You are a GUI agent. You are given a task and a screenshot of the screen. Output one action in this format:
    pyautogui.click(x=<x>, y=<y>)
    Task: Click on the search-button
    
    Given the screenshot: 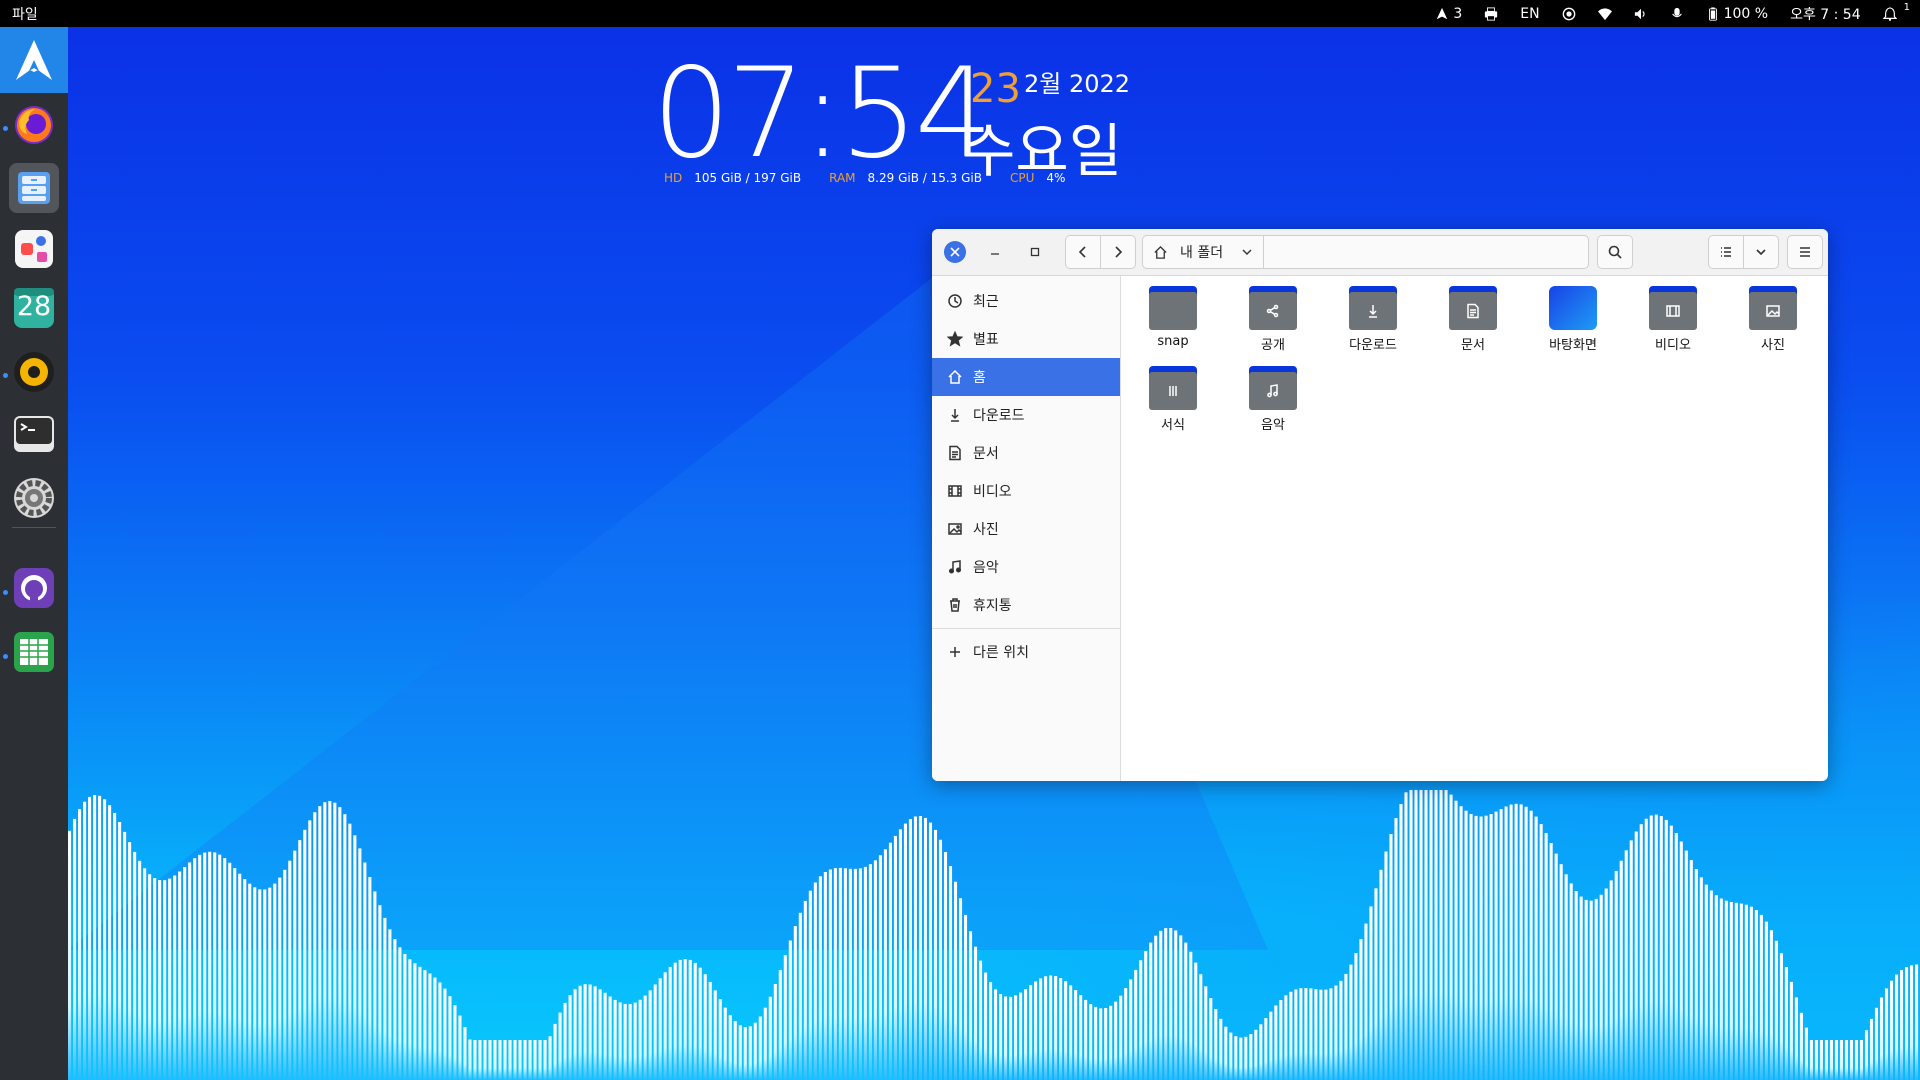 What is the action you would take?
    pyautogui.click(x=1615, y=252)
    